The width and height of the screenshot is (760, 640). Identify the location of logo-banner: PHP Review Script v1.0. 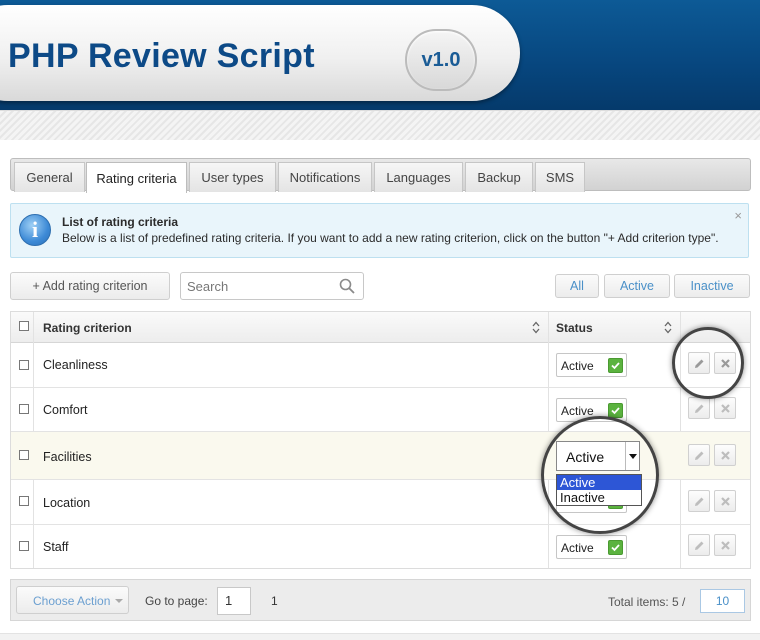
(260, 53).